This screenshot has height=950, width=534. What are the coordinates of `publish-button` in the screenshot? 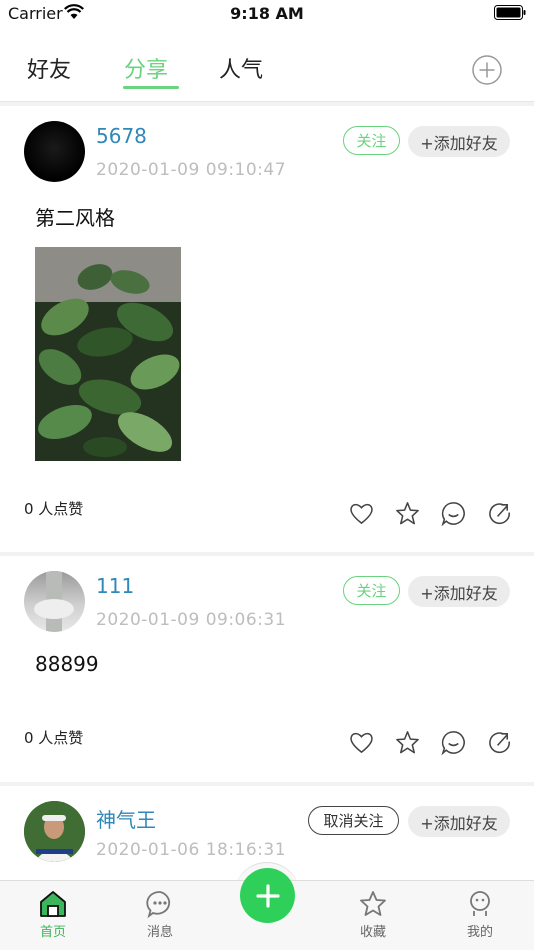 It's located at (267, 895).